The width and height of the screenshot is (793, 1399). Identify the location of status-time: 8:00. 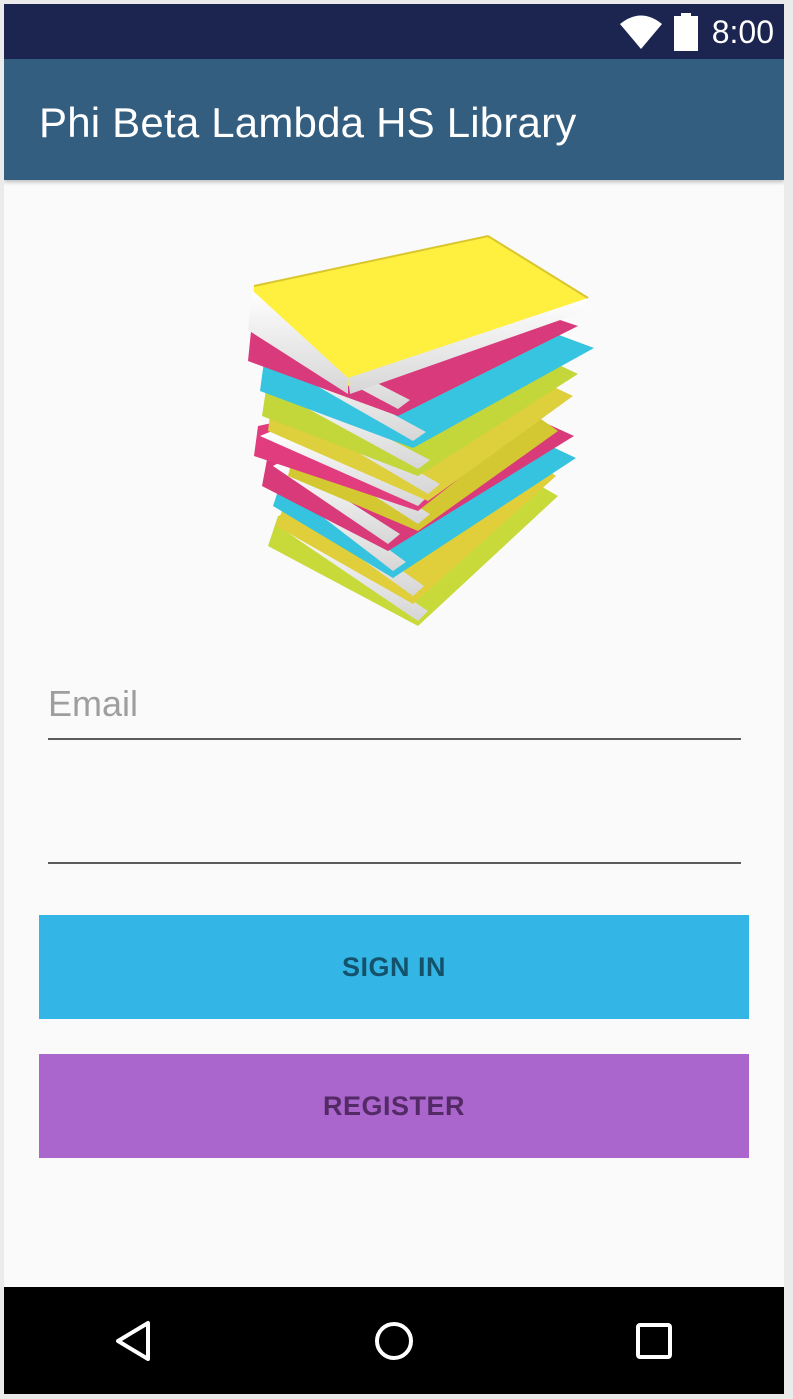
(742, 31).